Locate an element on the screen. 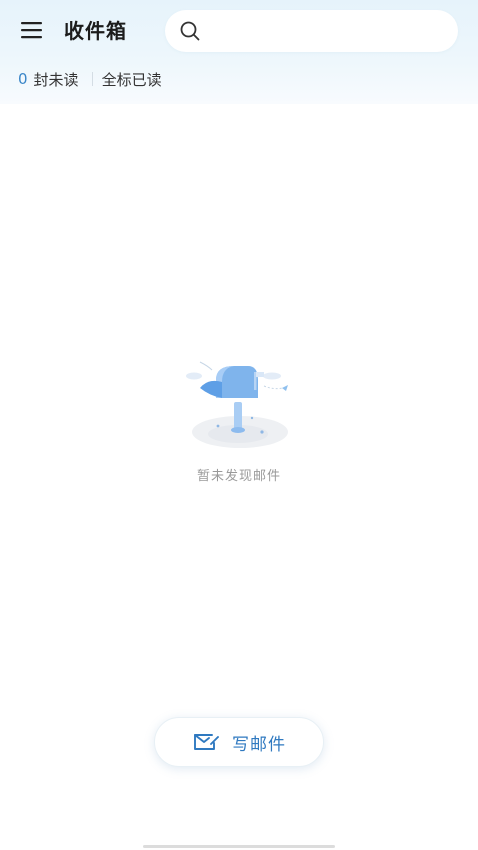  search-icon is located at coordinates (190, 31).